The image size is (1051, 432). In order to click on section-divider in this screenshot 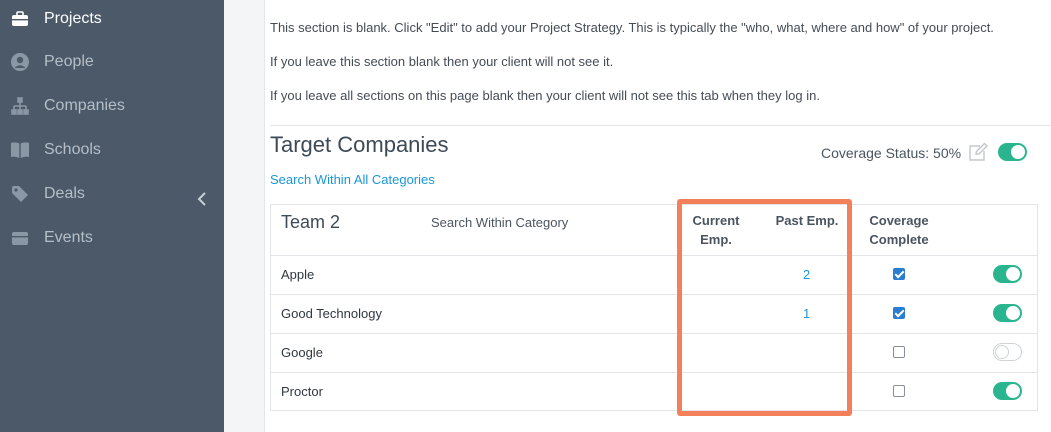, I will do `click(660, 125)`.